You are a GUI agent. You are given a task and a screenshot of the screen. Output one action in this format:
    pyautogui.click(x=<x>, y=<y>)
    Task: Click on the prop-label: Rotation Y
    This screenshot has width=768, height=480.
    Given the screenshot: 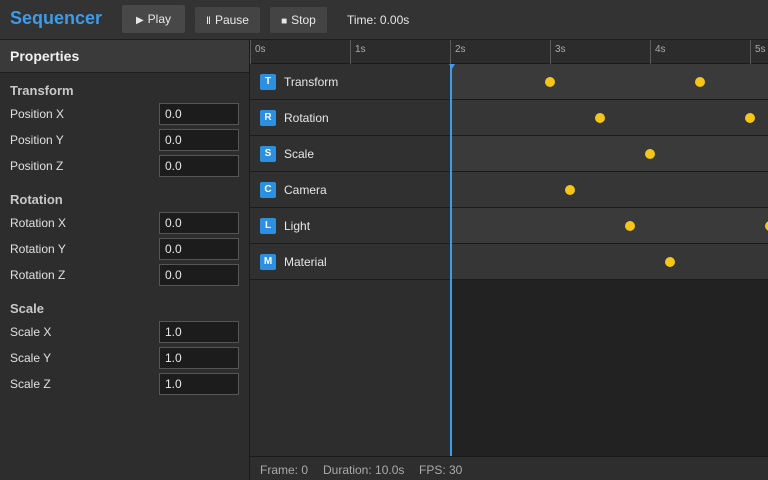 What is the action you would take?
    pyautogui.click(x=38, y=249)
    